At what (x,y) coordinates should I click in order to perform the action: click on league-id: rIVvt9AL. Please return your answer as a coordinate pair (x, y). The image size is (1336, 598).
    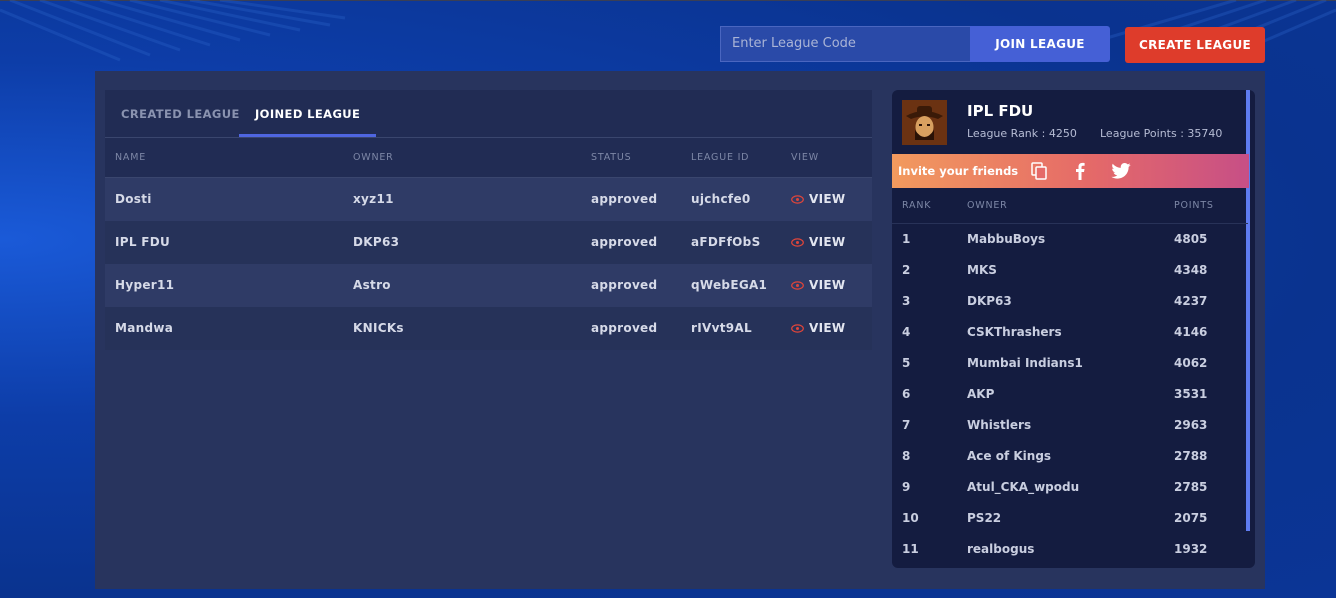
    Looking at the image, I should click on (721, 328).